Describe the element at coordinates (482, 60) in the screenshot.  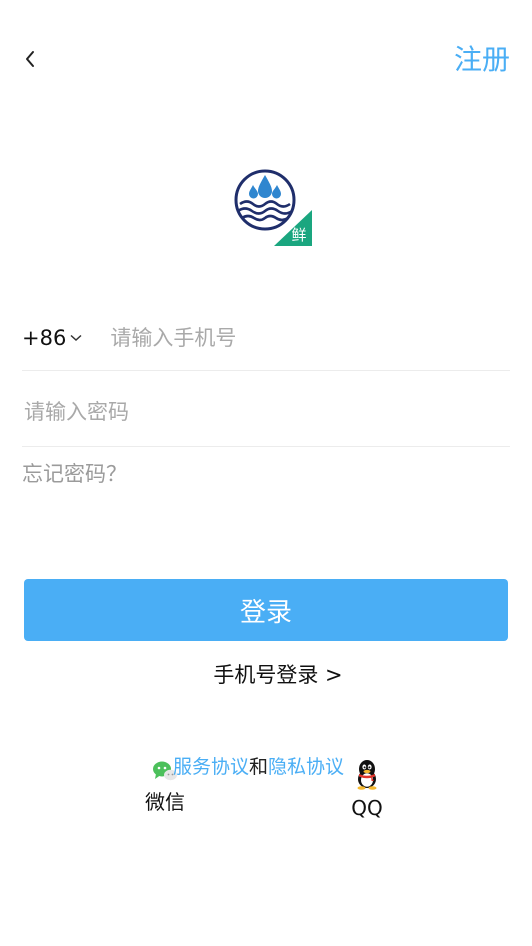
I see `register-button: 注册` at that location.